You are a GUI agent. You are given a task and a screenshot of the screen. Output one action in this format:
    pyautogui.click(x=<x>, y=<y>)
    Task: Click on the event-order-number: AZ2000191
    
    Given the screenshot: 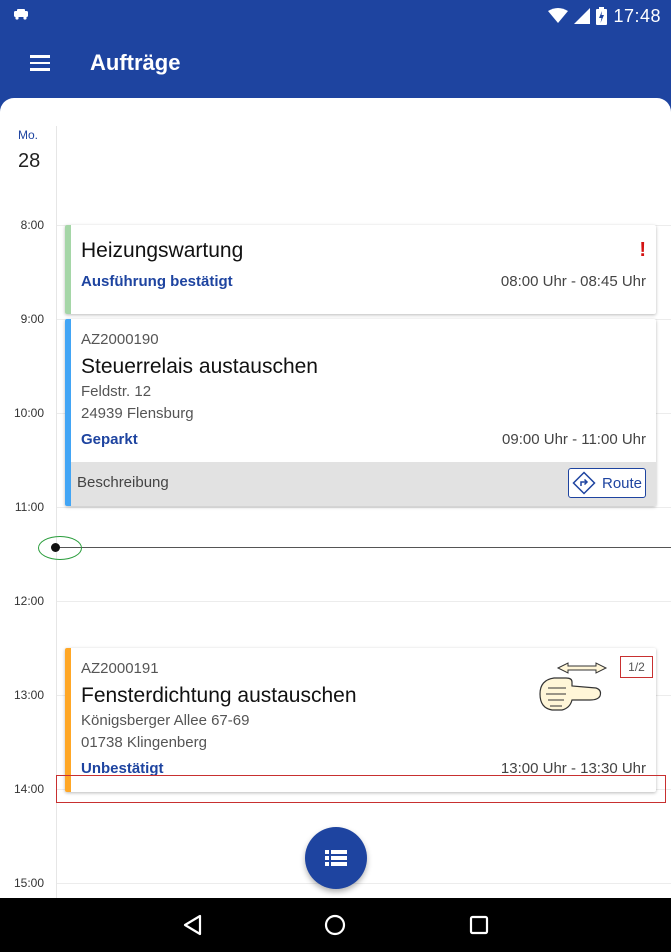 What is the action you would take?
    pyautogui.click(x=120, y=668)
    